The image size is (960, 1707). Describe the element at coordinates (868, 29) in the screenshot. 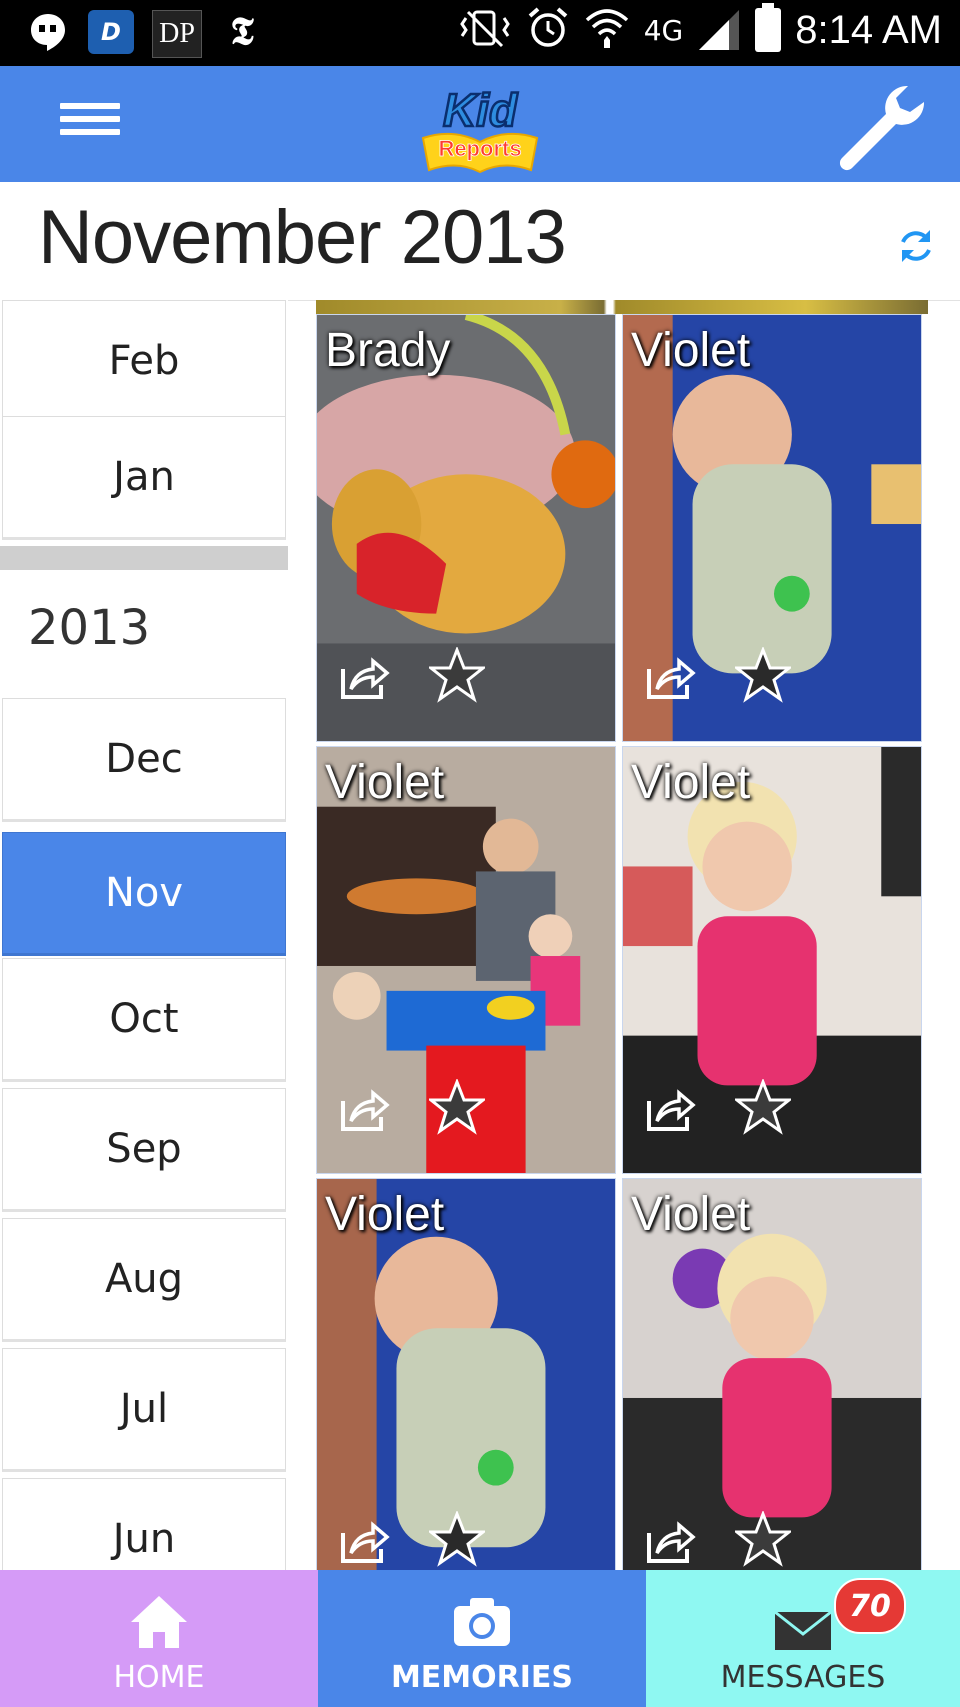

I see `clock: 8:14 AM` at that location.